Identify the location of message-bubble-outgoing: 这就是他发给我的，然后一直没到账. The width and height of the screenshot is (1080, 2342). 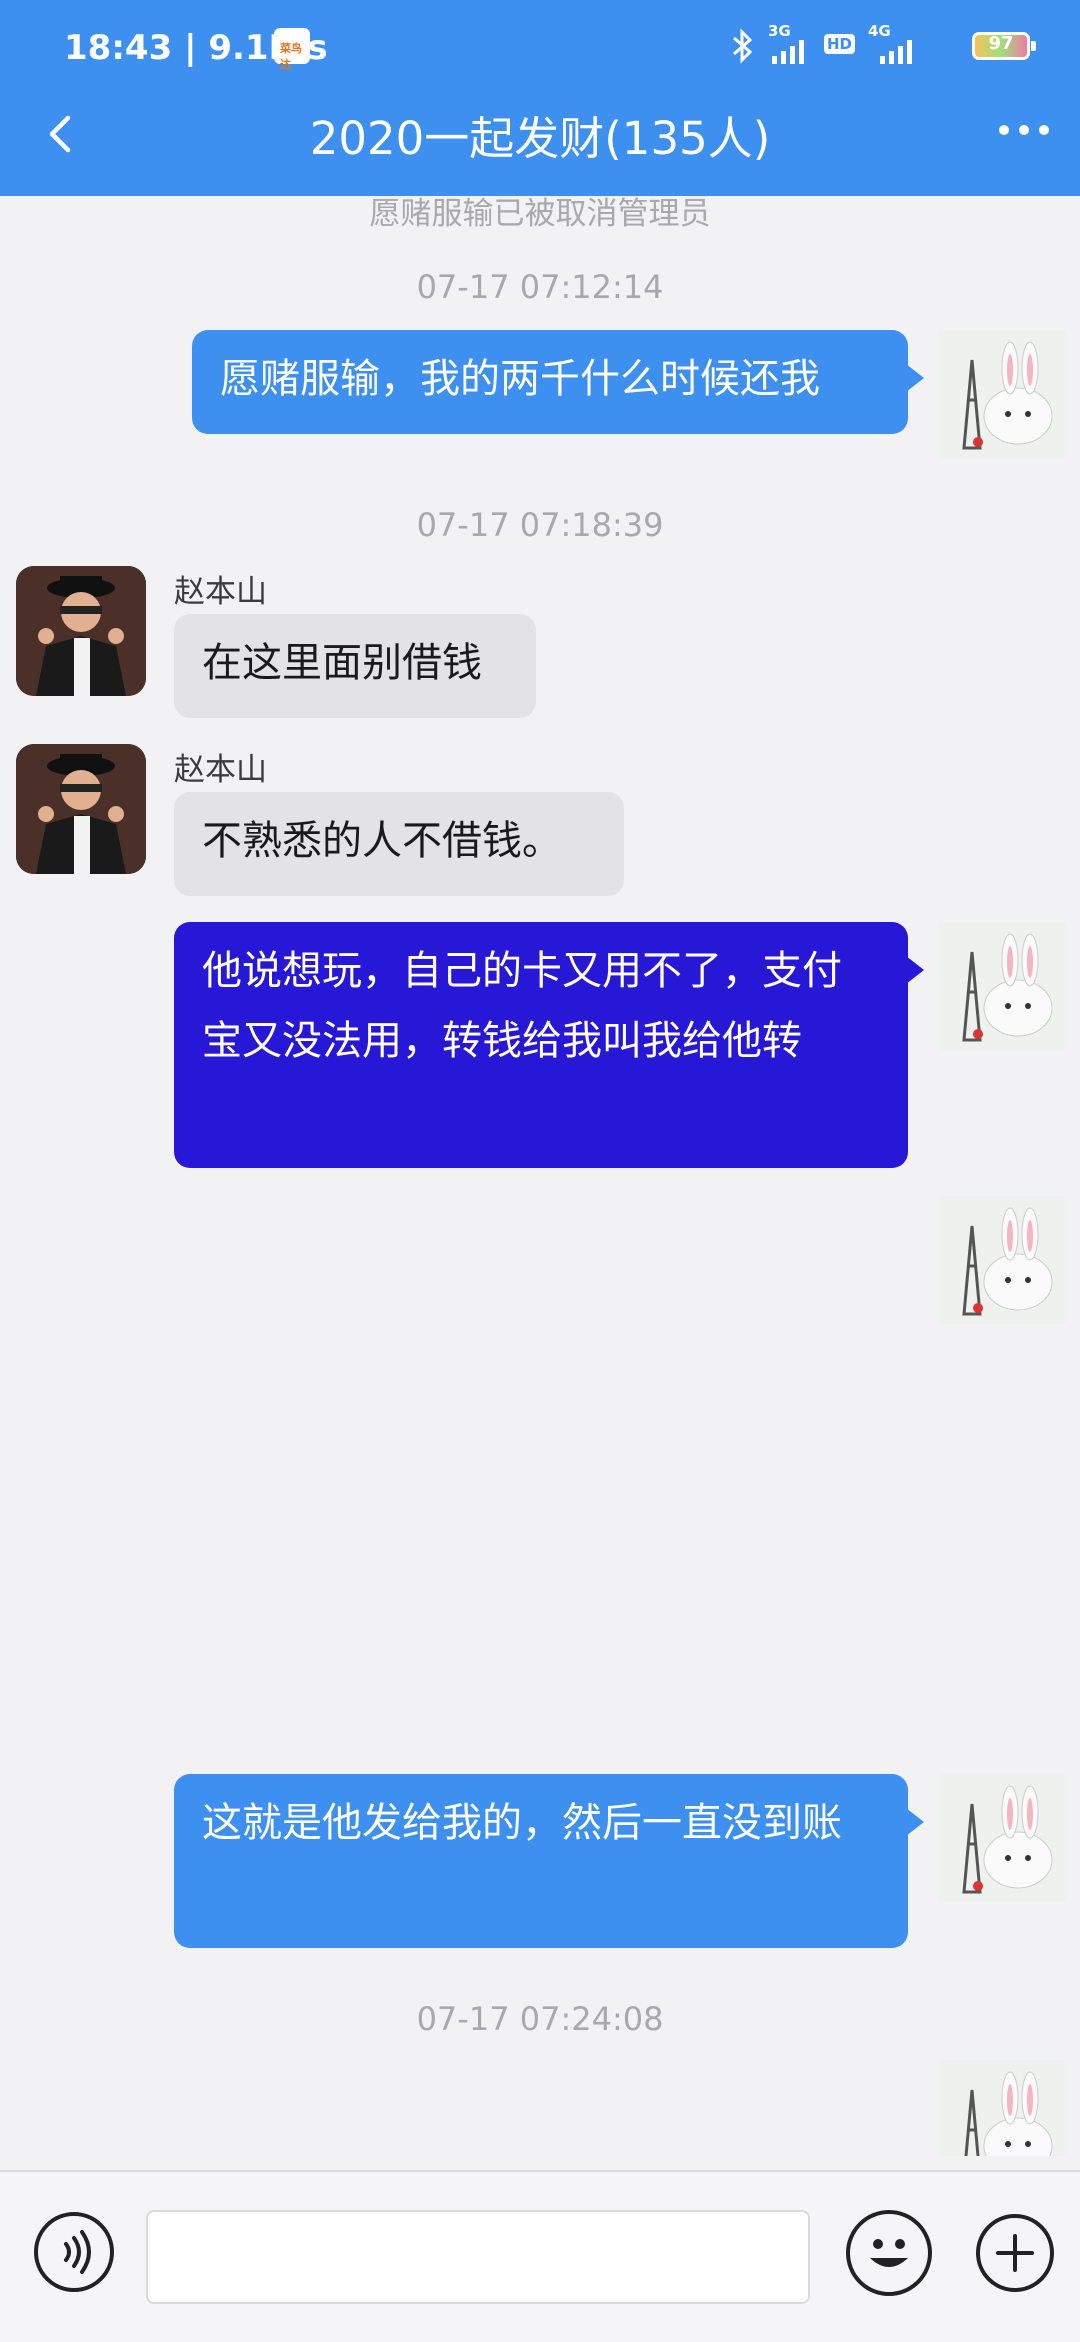
(549, 1861).